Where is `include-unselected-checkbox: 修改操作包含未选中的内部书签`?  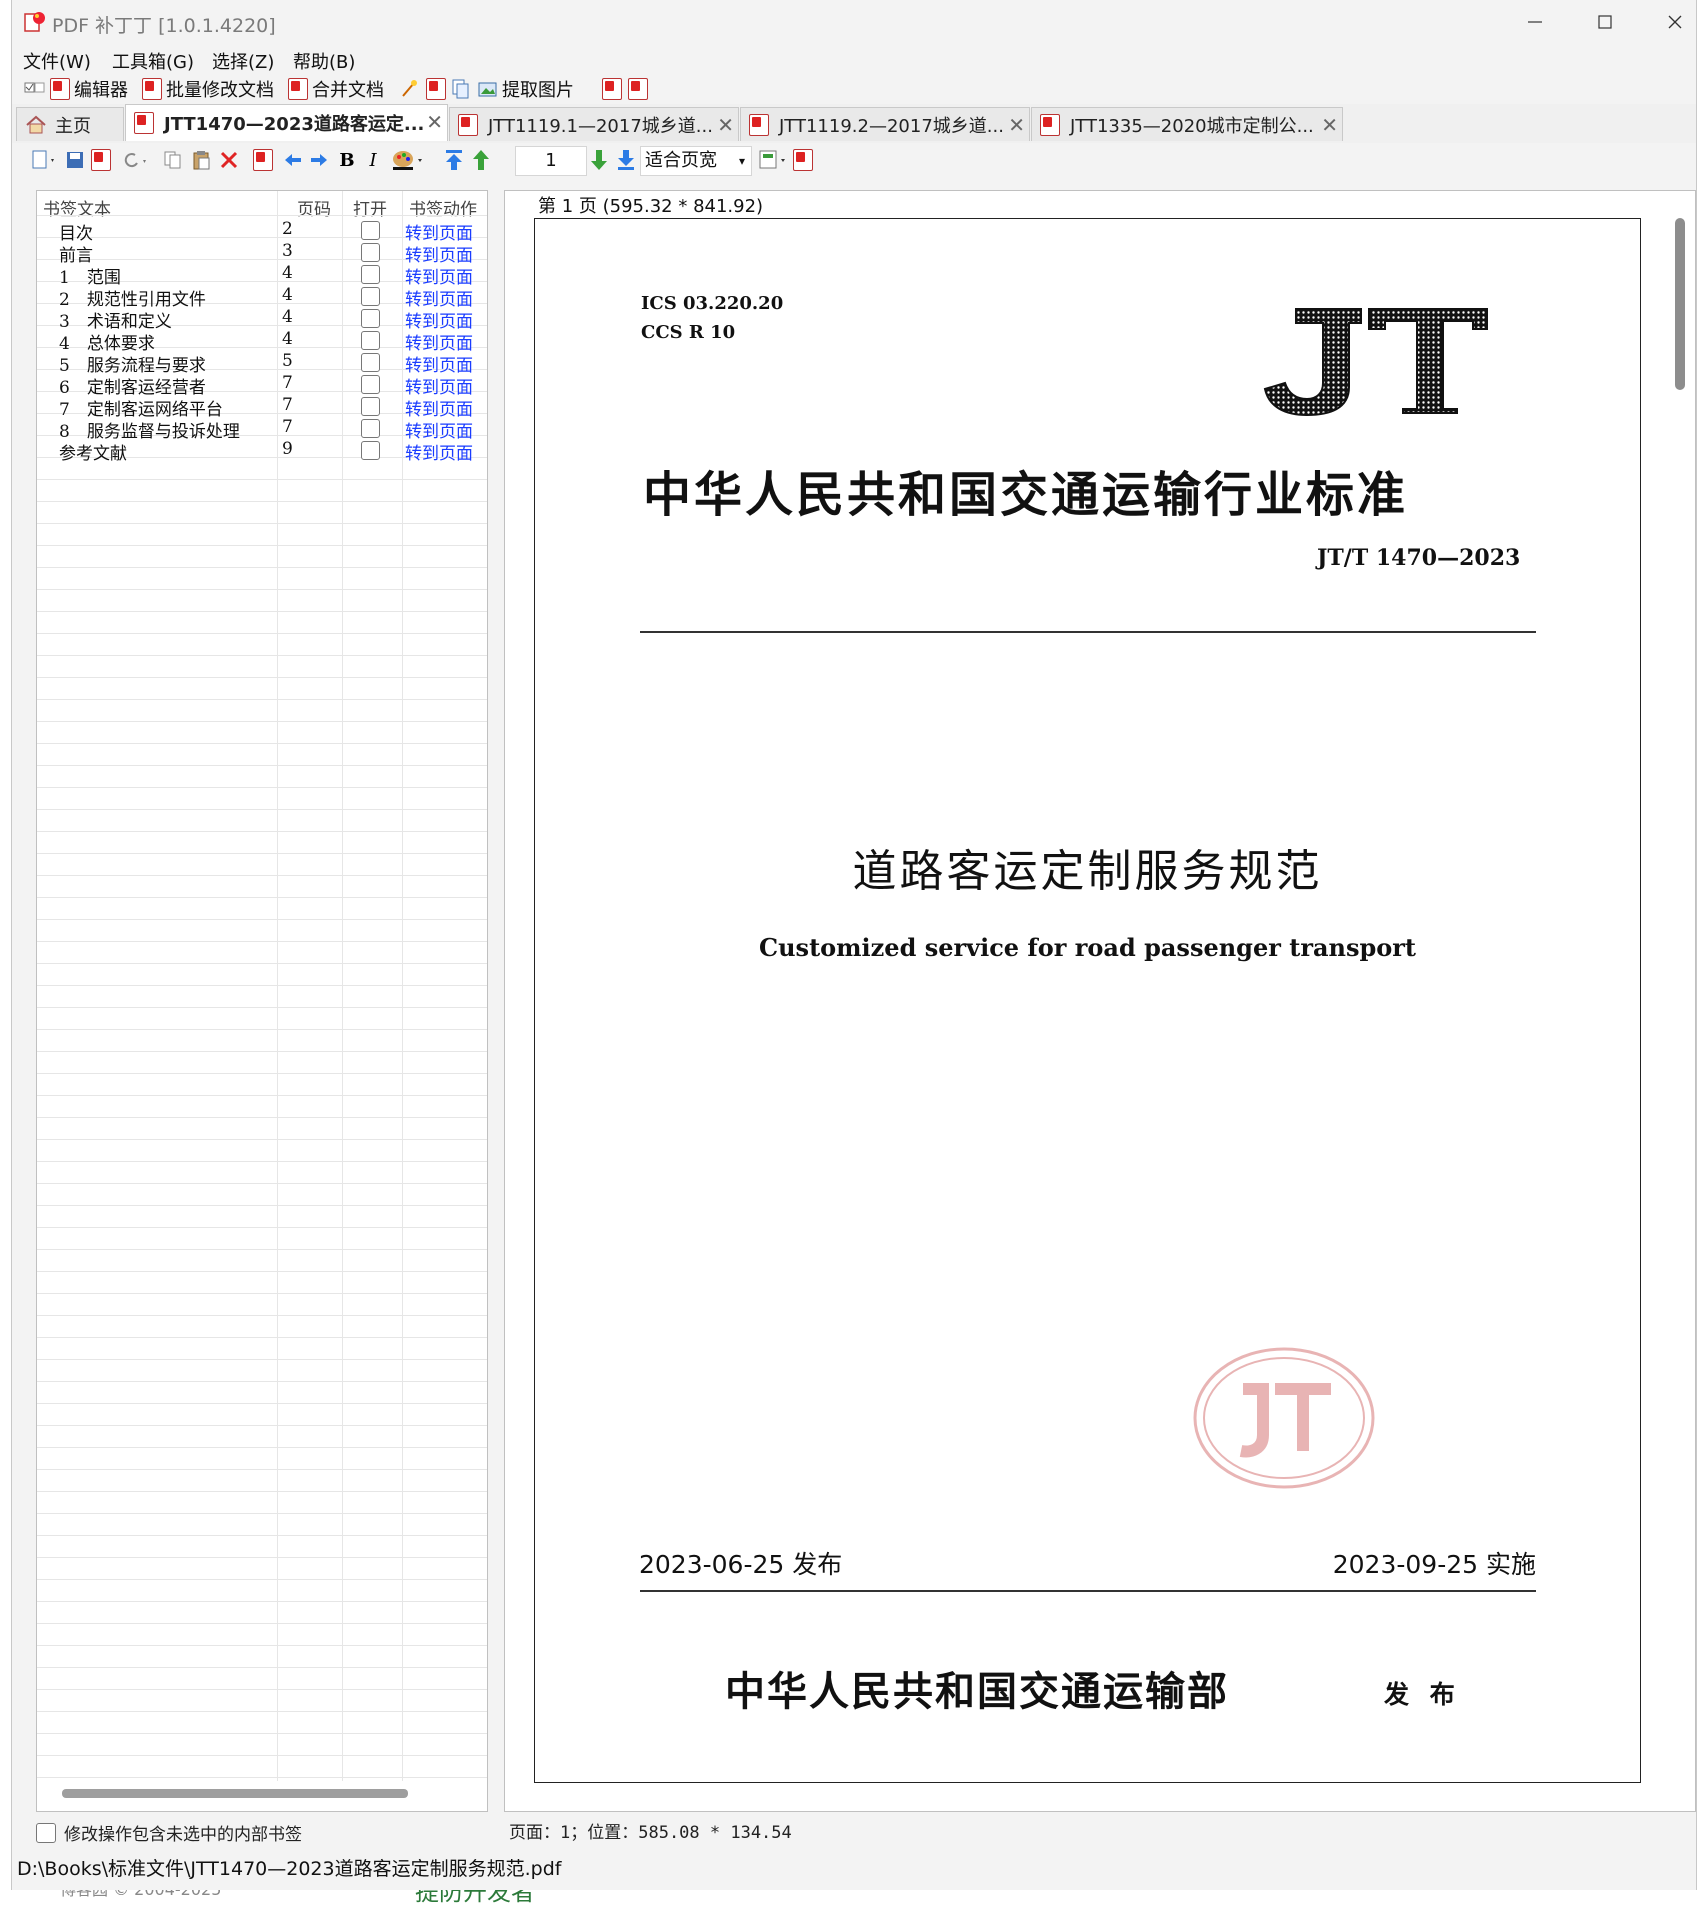 include-unselected-checkbox: 修改操作包含未选中的内部书签 is located at coordinates (169, 1832).